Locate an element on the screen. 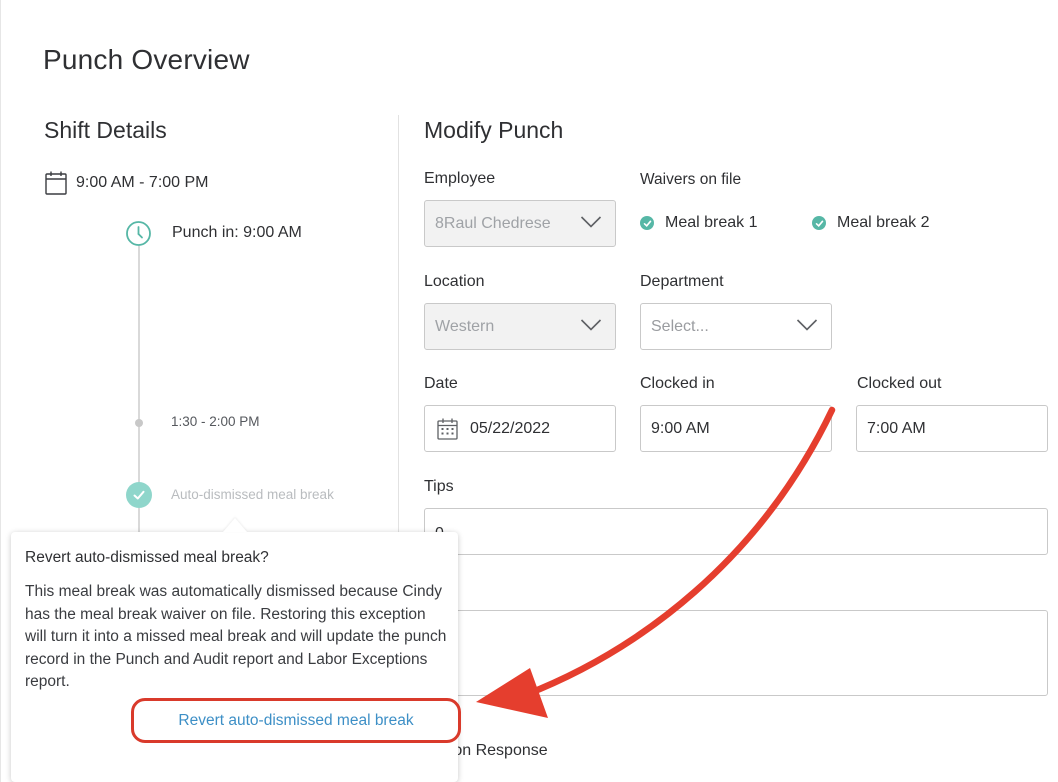 This screenshot has width=1058, height=782. clocked-in-input: 9:00 AM is located at coordinates (736, 428).